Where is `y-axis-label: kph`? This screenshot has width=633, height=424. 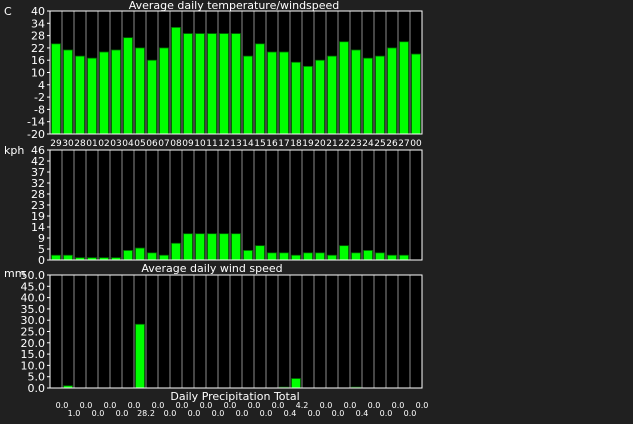 y-axis-label: kph is located at coordinates (14, 150).